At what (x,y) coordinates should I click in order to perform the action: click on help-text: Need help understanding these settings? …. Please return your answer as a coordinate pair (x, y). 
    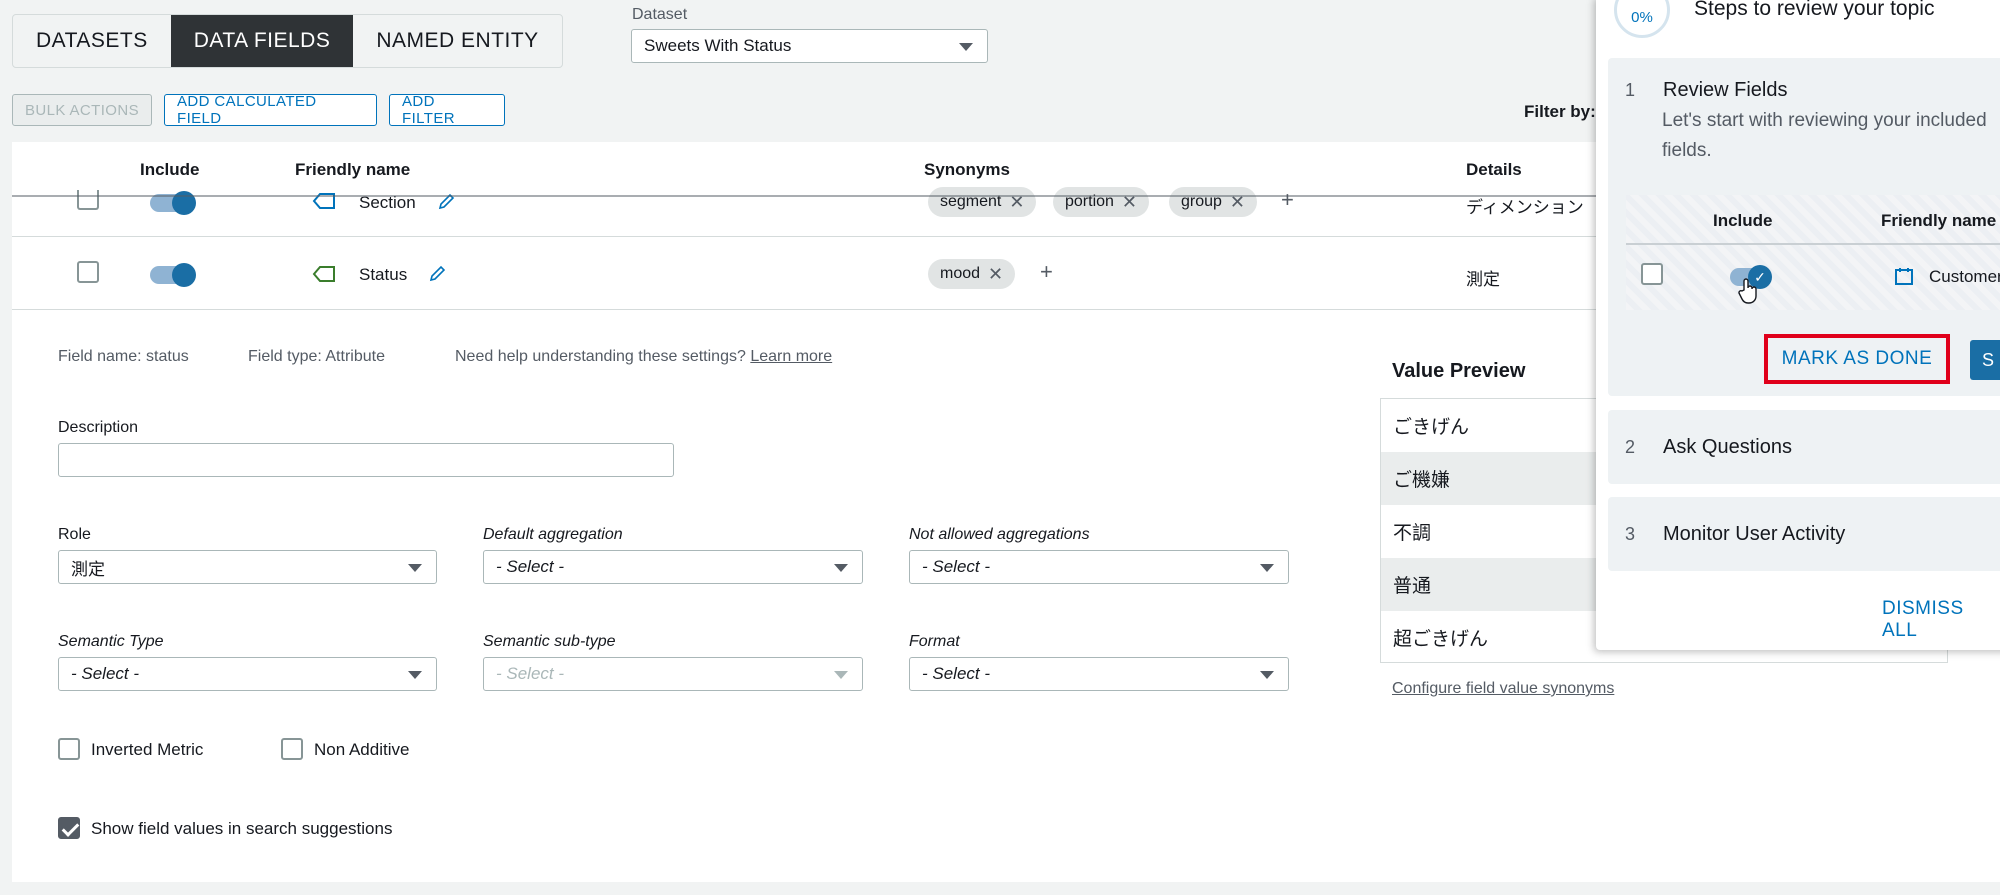
    Looking at the image, I should click on (644, 356).